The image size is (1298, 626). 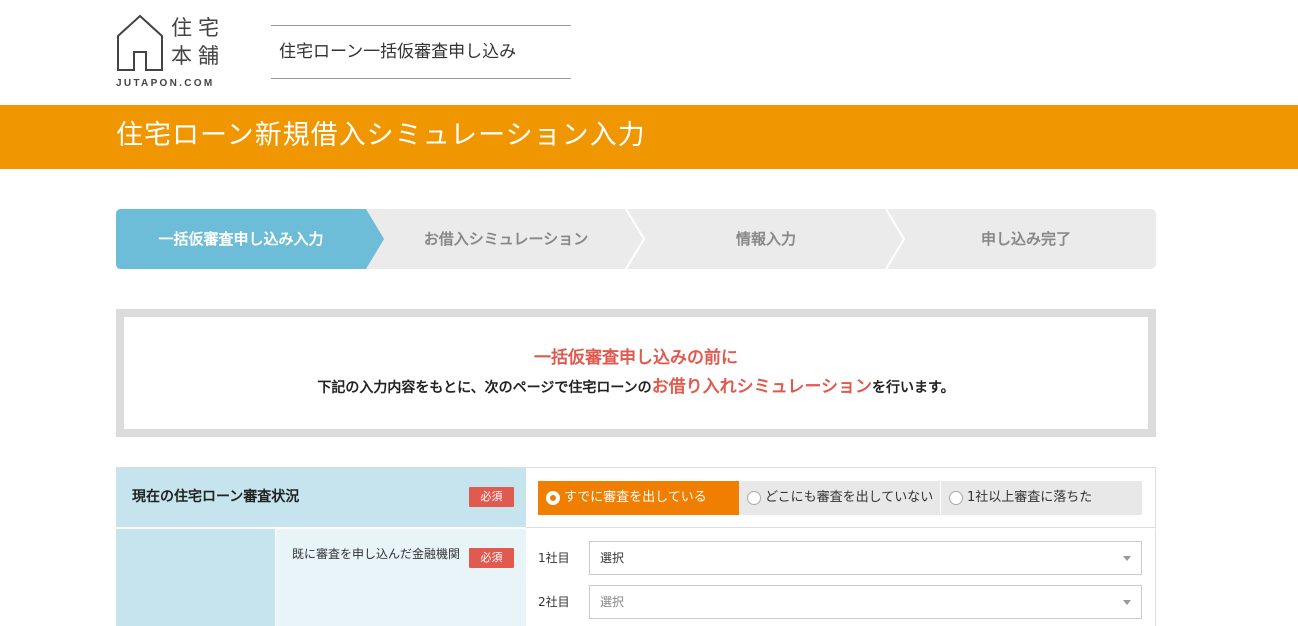 I want to click on institutions-label-cell: 既に審査を申し込んだ金融機関 必須, so click(x=401, y=577).